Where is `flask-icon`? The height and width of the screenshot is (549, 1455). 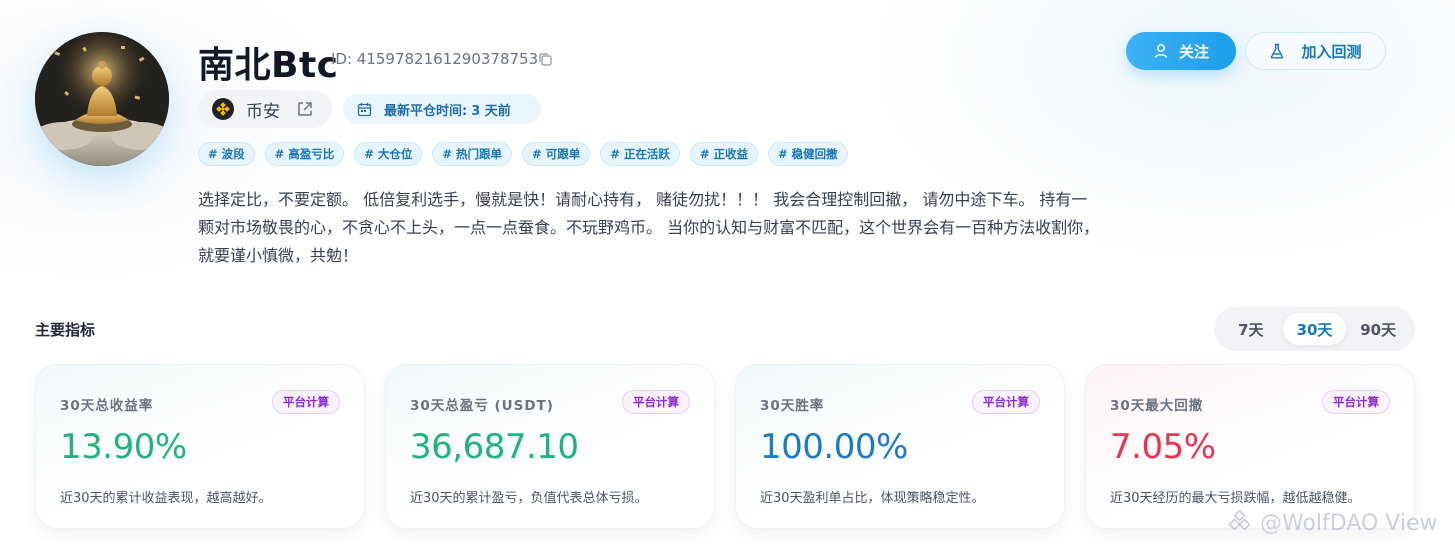
flask-icon is located at coordinates (1277, 51).